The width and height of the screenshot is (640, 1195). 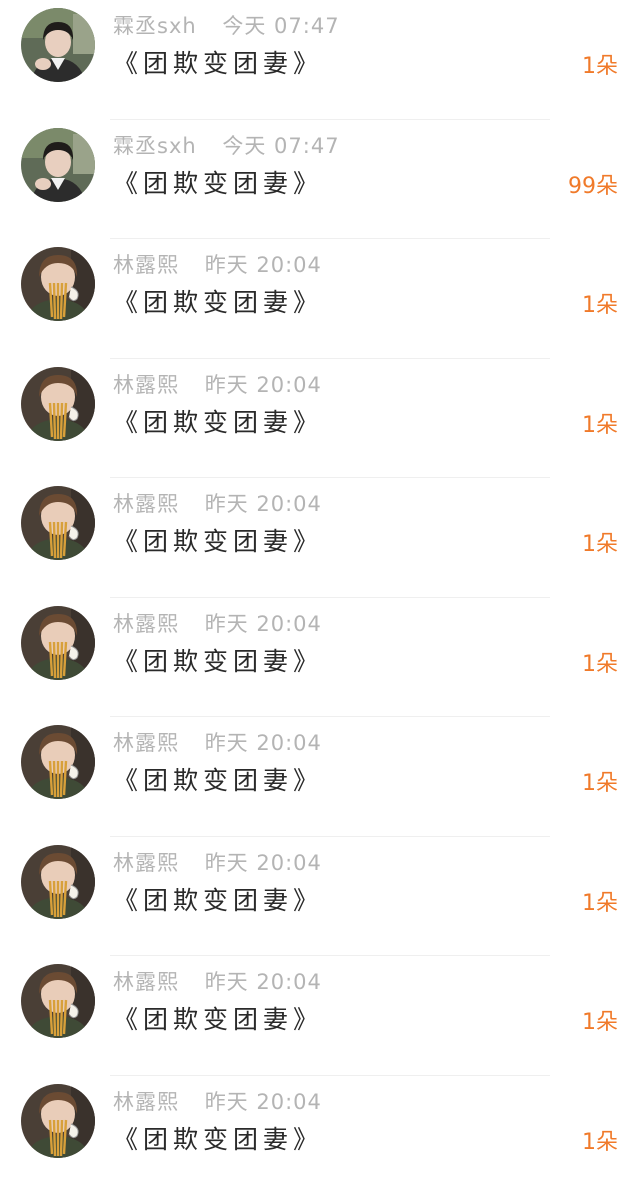 I want to click on gift-record-row: 霖丞sxh 今天 07:47 《团欺变团妻》 99朵, so click(x=320, y=180).